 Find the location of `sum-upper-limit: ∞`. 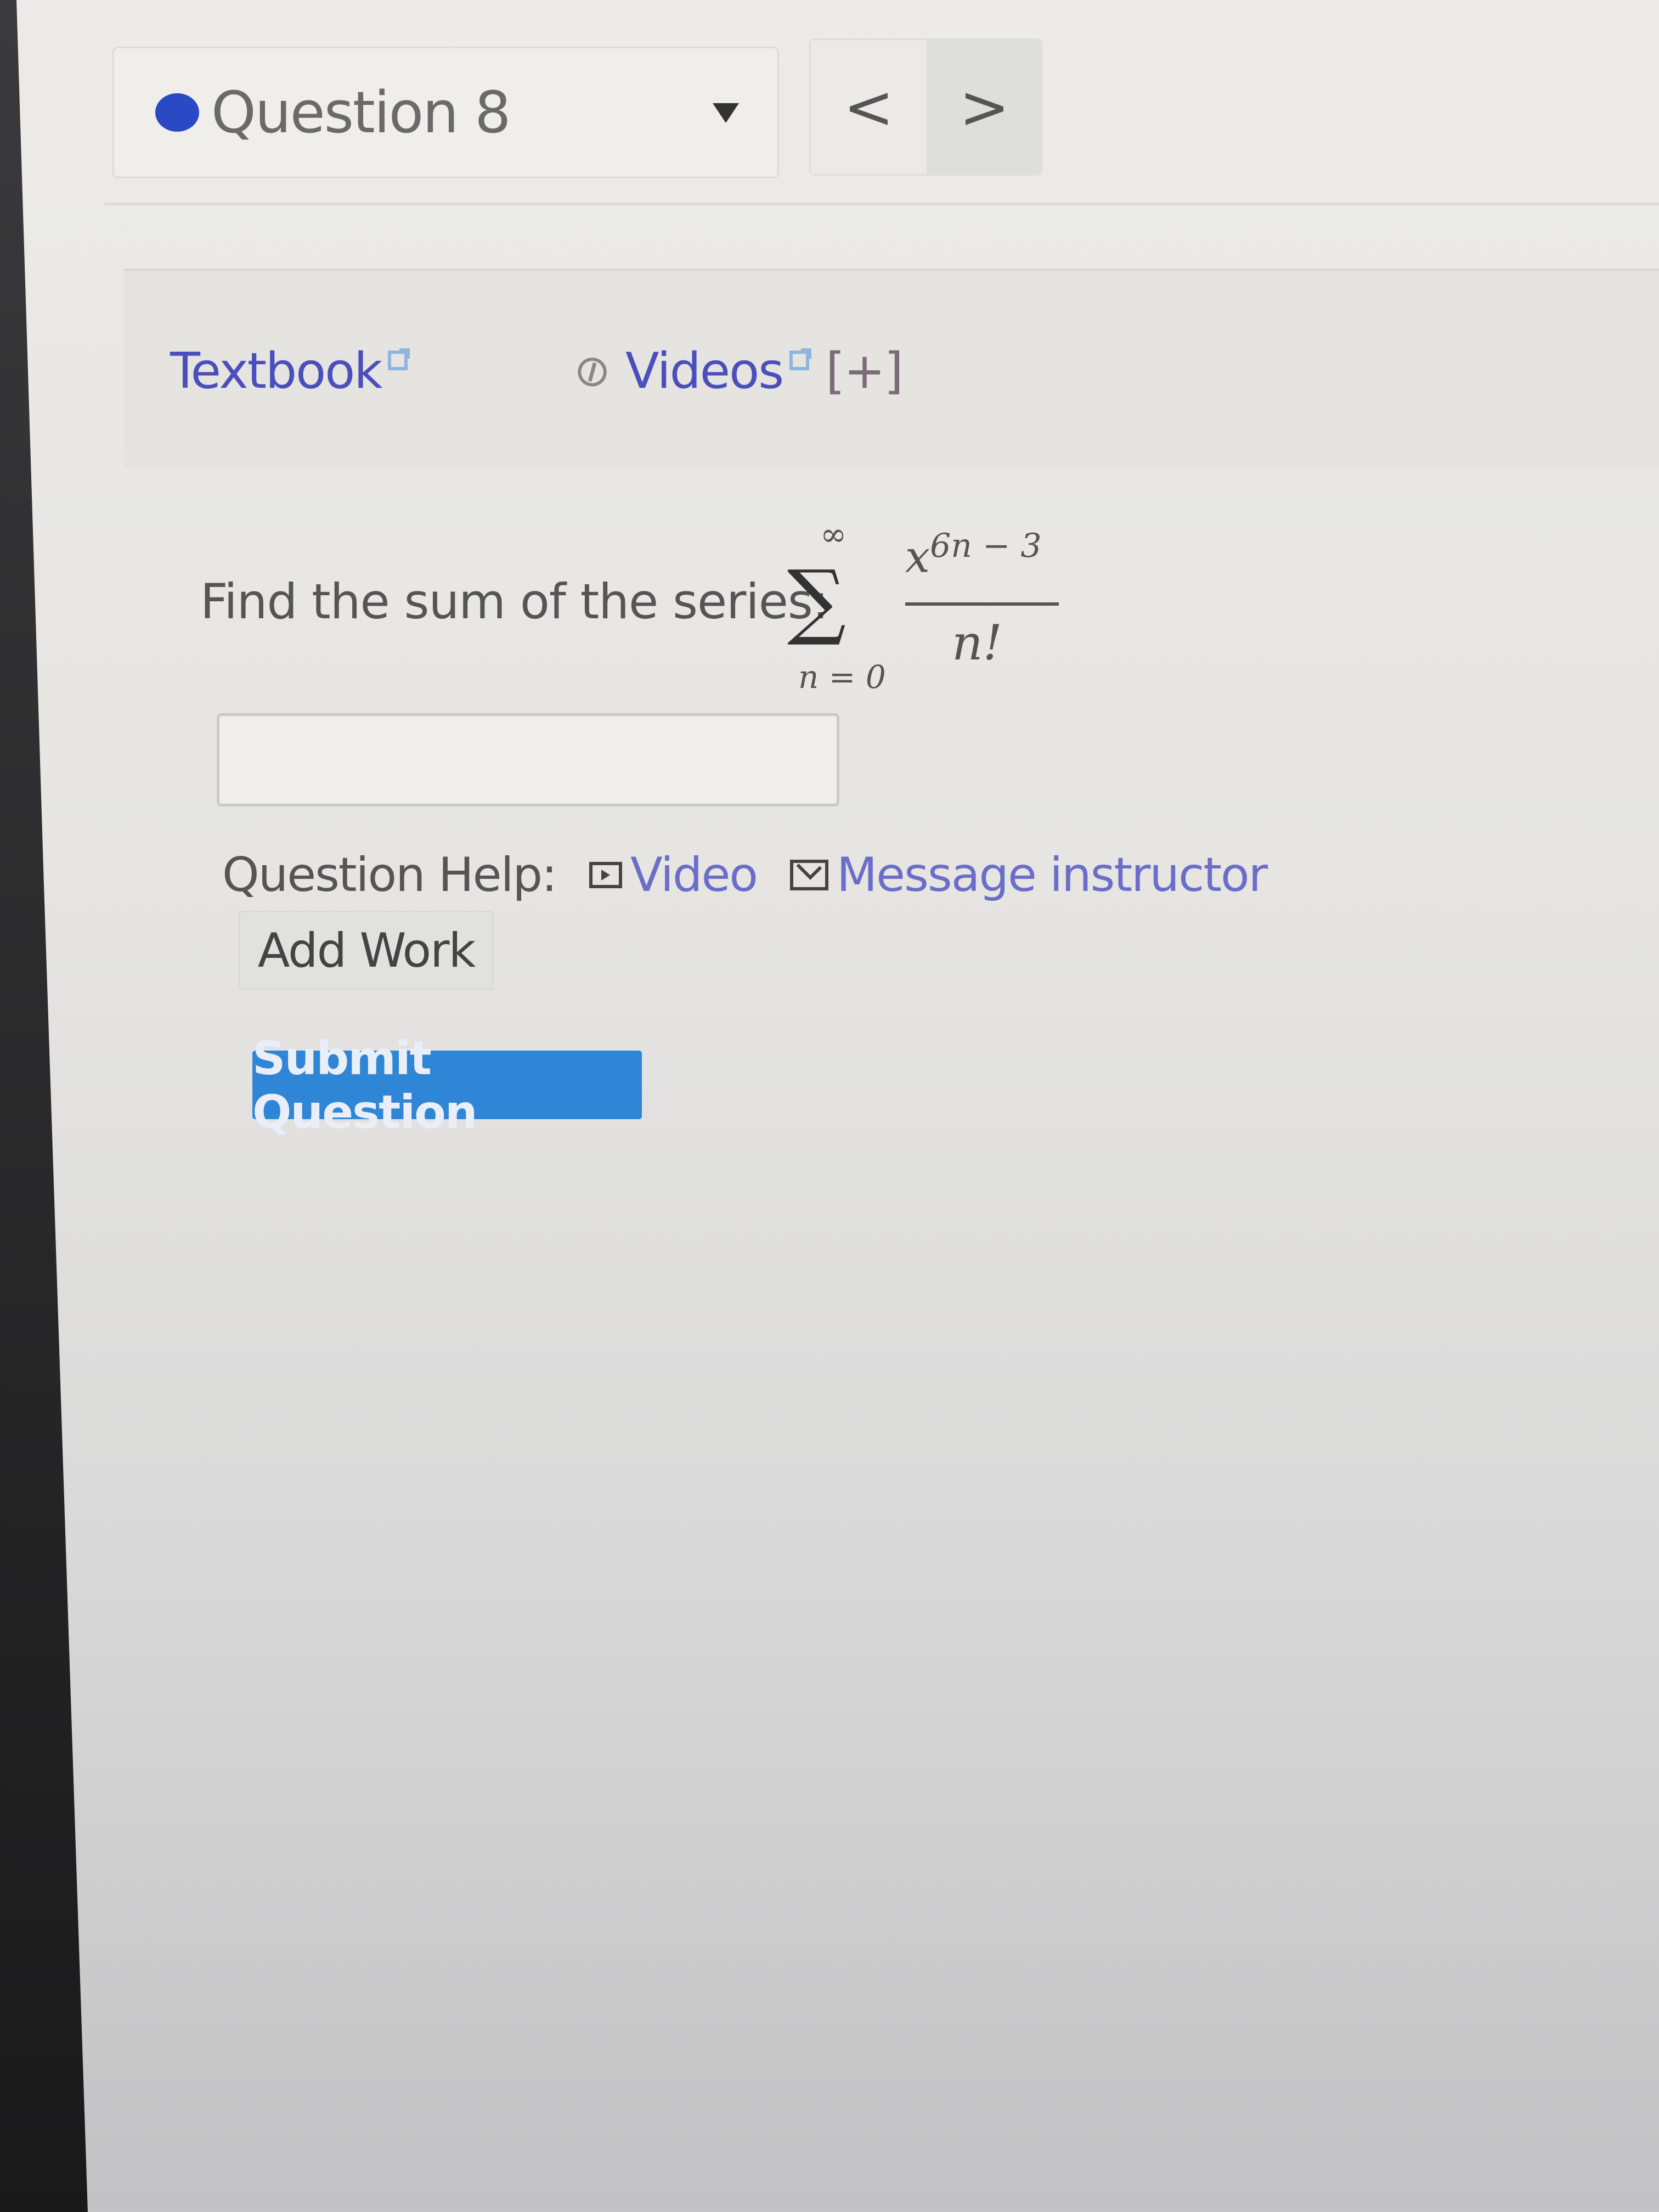

sum-upper-limit: ∞ is located at coordinates (833, 534).